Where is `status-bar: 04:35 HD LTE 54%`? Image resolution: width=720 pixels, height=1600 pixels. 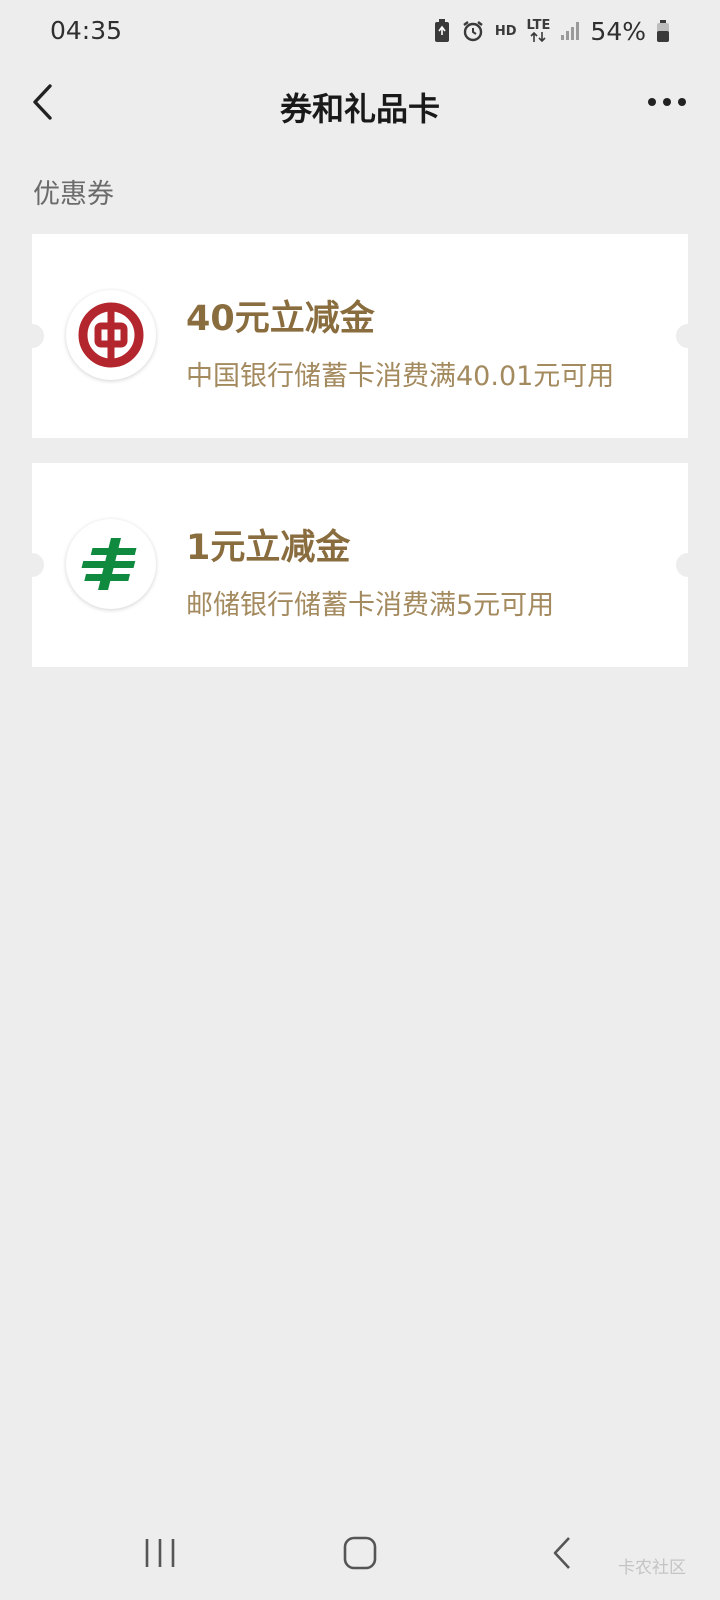 status-bar: 04:35 HD LTE 54% is located at coordinates (360, 33).